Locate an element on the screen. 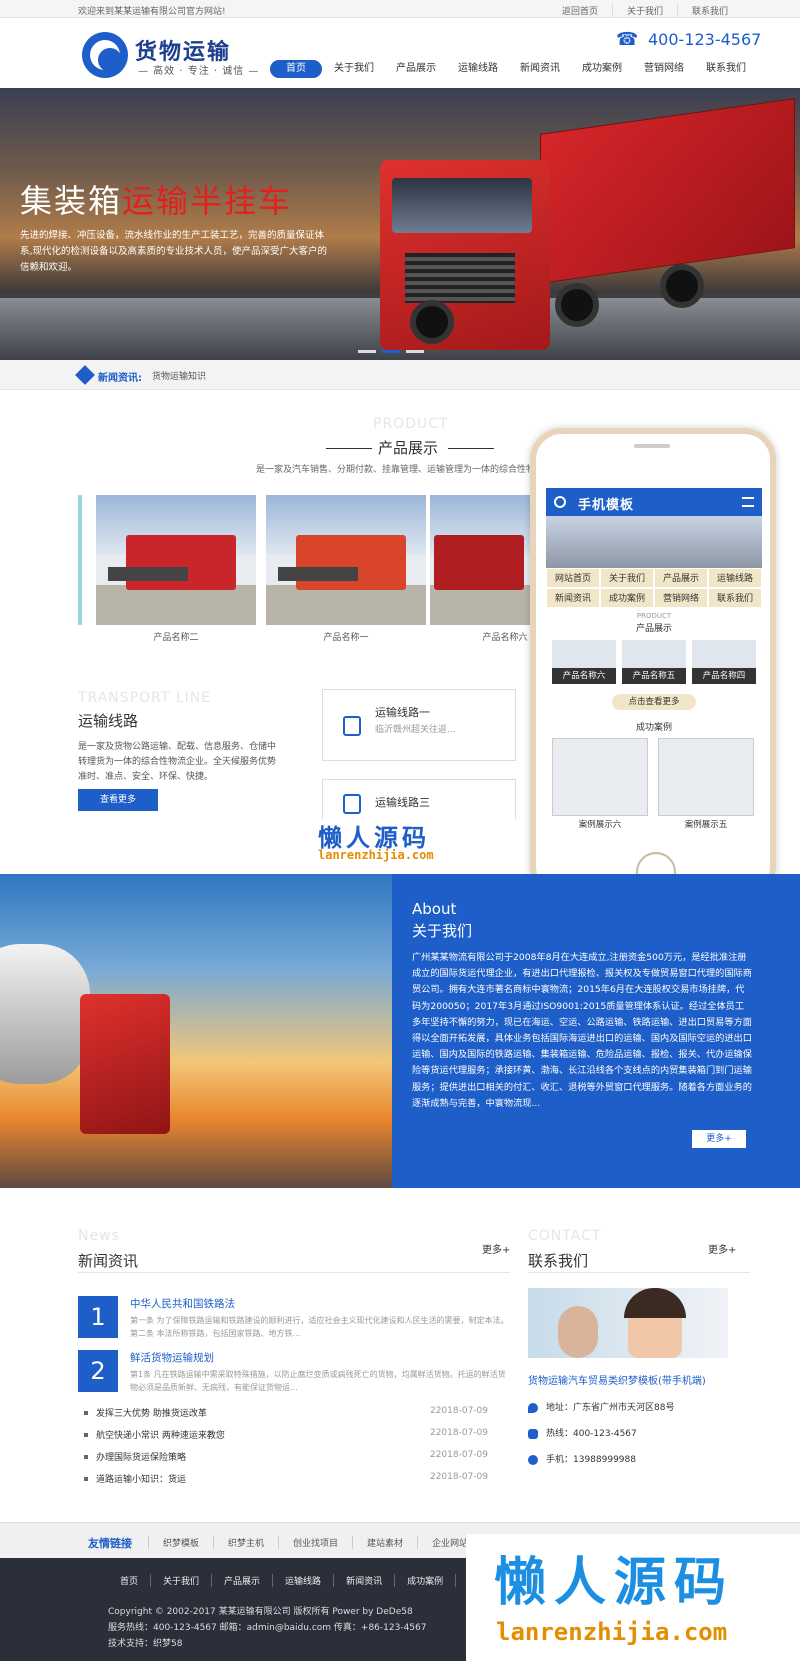 Image resolution: width=800 pixels, height=1661 pixels. top-link-contact: 联系我们 is located at coordinates (709, 10).